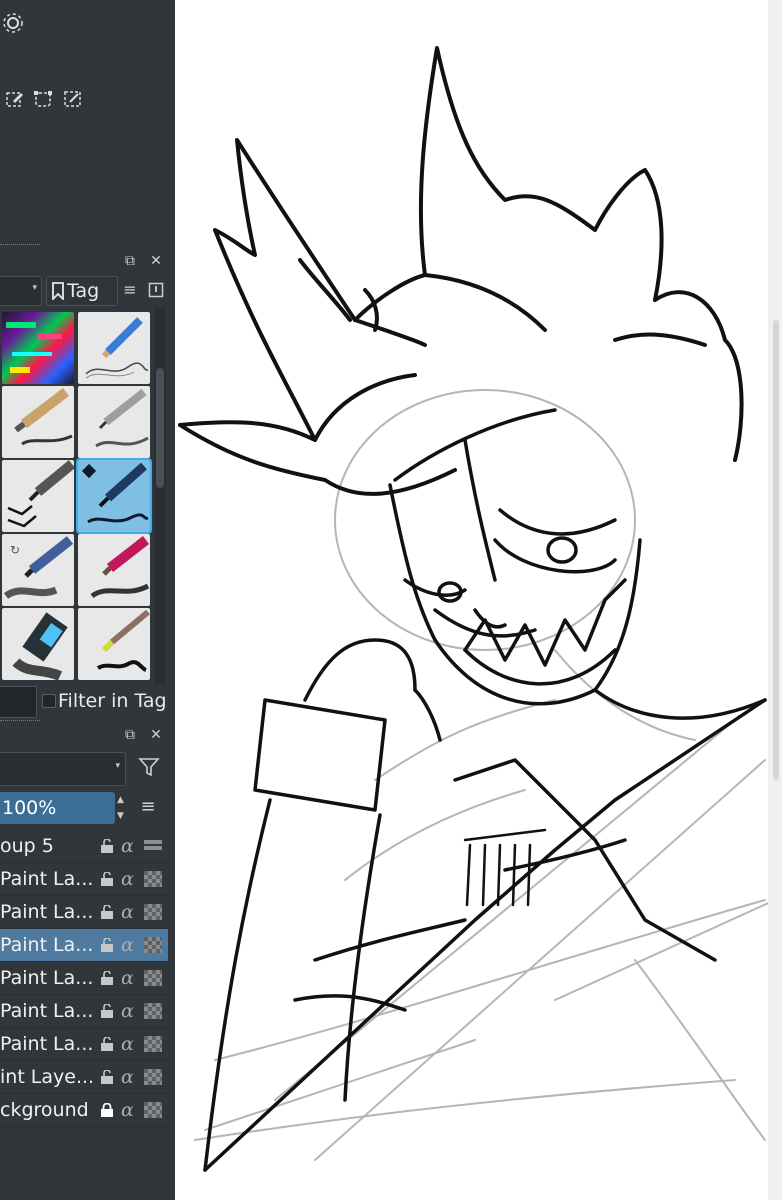  I want to click on layer-row-active: Paint La... α, so click(84, 945).